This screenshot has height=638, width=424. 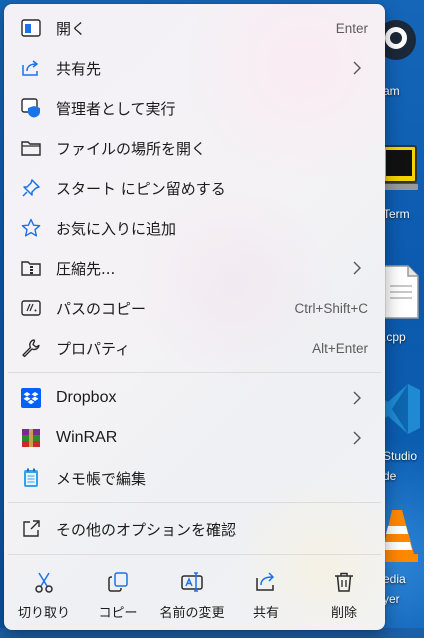 I want to click on wrench-icon, so click(x=31, y=348).